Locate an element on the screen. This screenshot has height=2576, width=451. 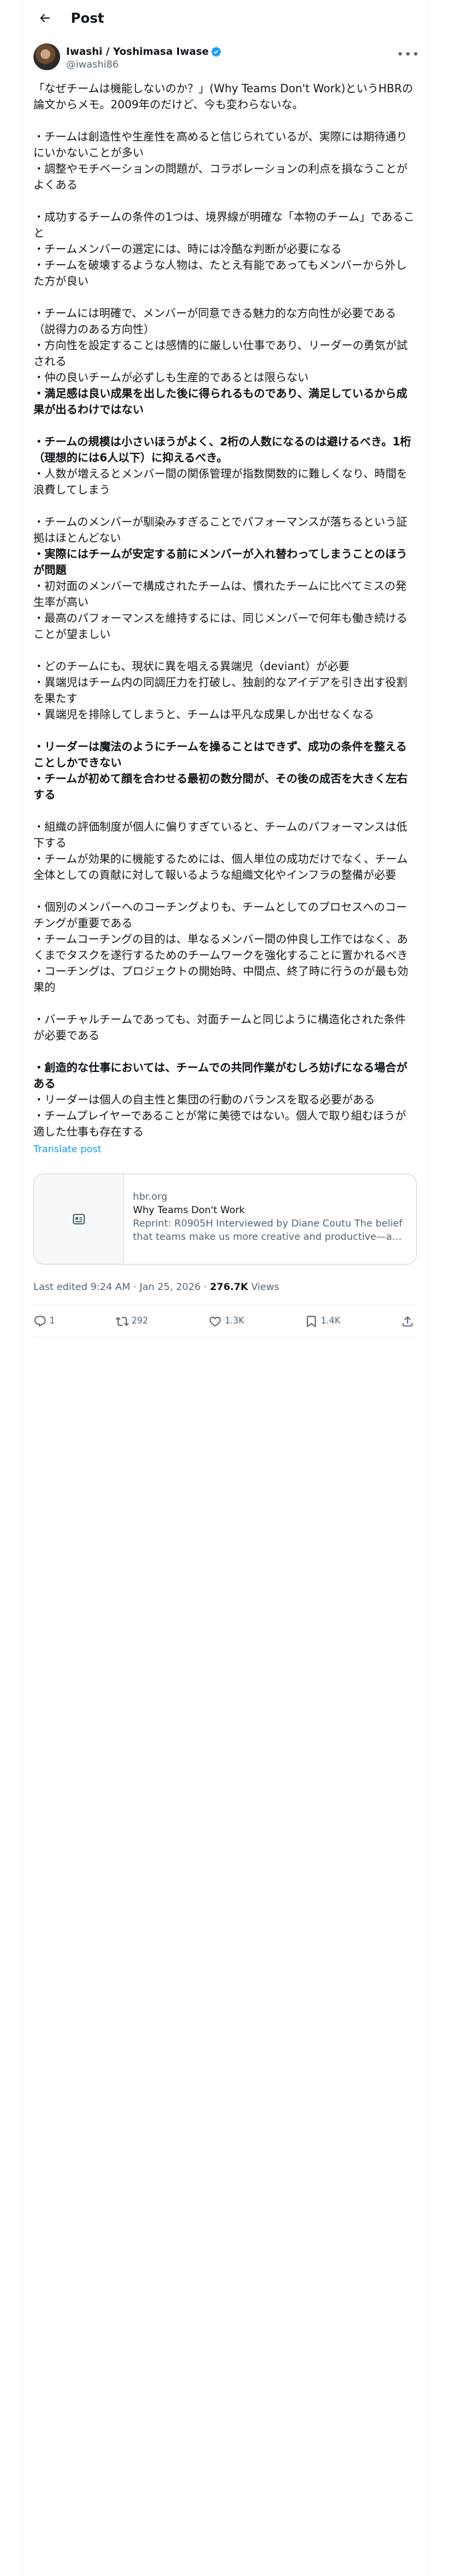
tweet-line: ・仲の良いチームが必ずしも生産的であるとは限らない is located at coordinates (171, 378).